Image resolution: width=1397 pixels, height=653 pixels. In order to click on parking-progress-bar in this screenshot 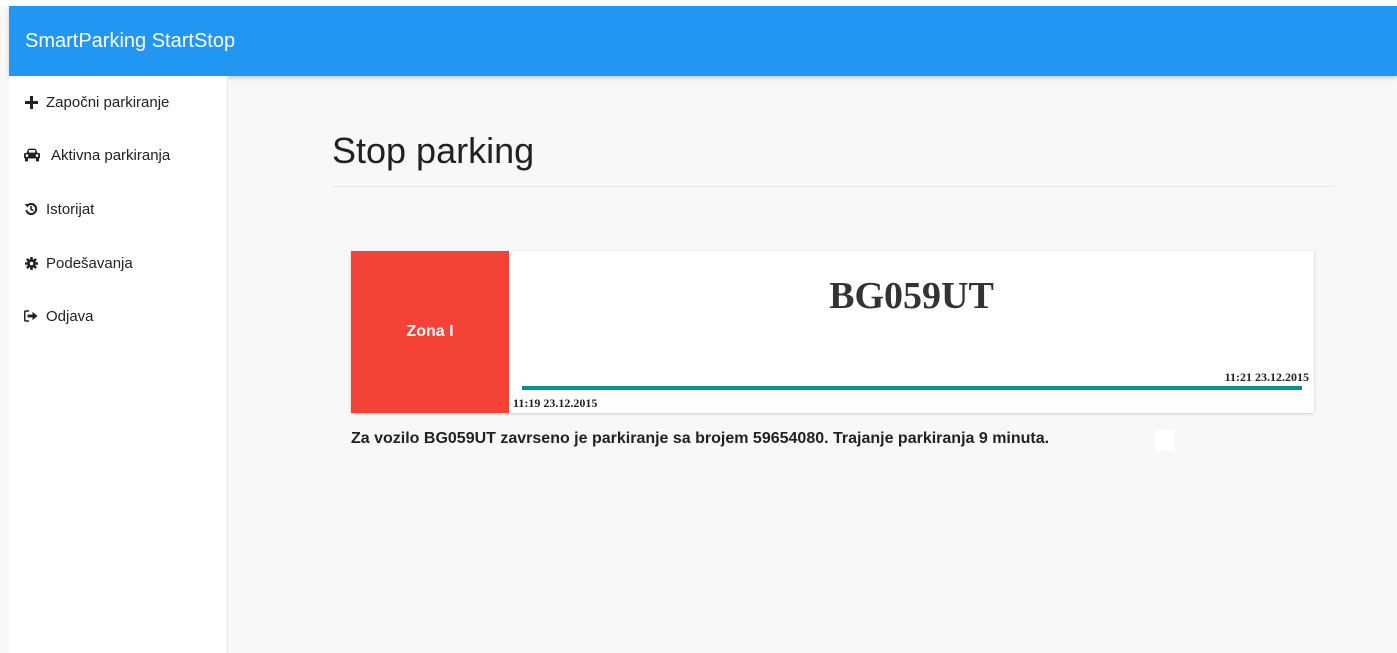, I will do `click(912, 388)`.